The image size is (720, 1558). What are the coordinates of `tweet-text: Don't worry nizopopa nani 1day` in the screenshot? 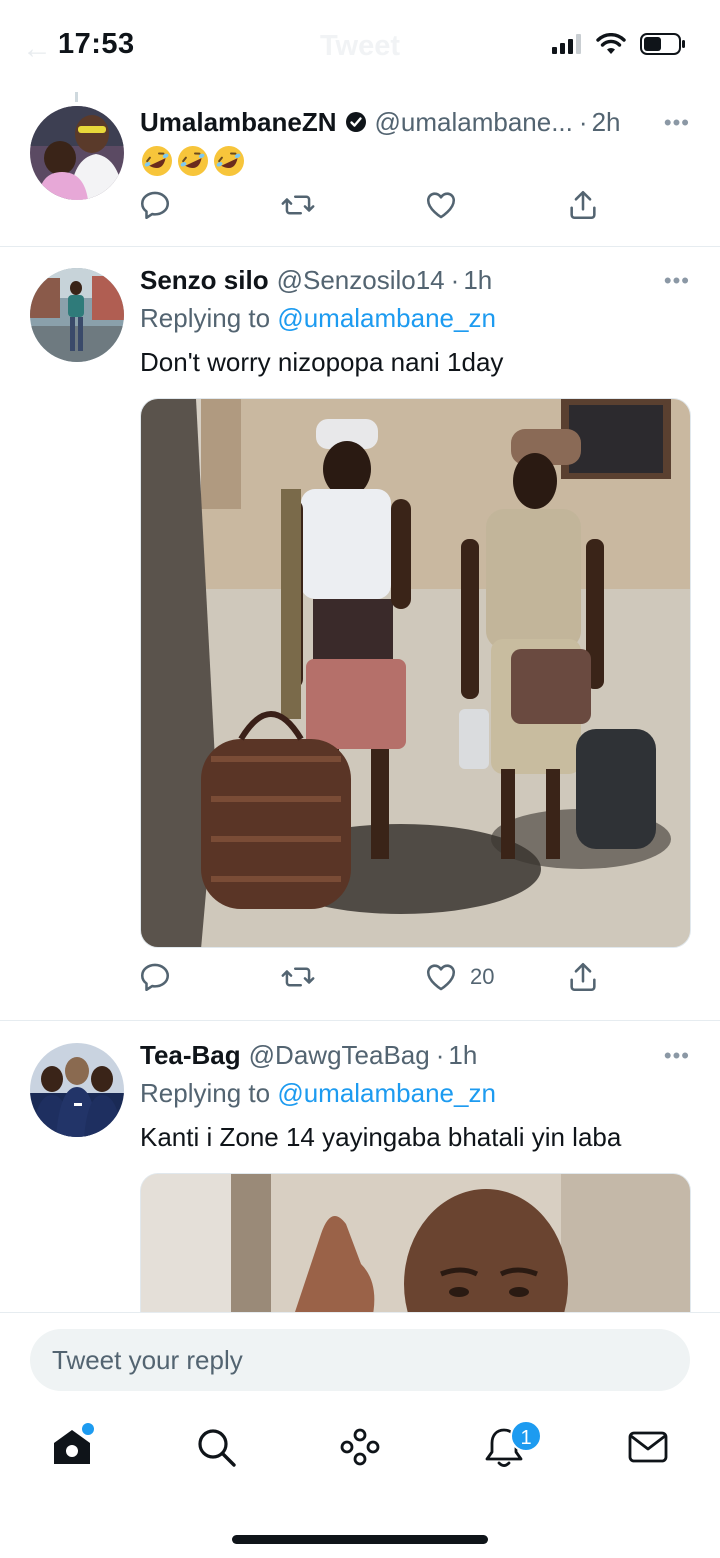 It's located at (322, 362).